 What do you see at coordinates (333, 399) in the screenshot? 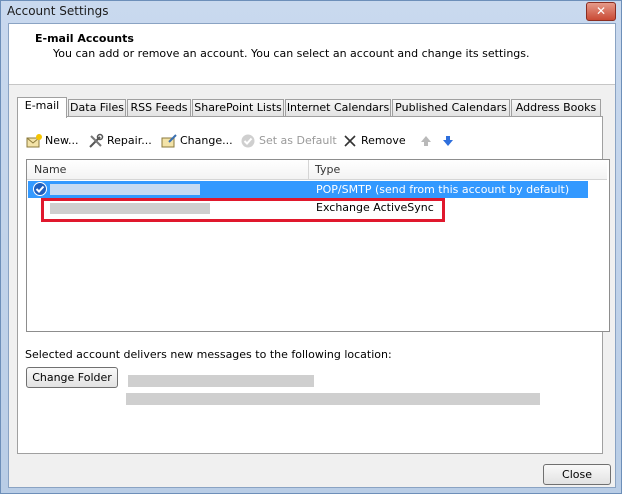
I see `delivery-path-redacted` at bounding box center [333, 399].